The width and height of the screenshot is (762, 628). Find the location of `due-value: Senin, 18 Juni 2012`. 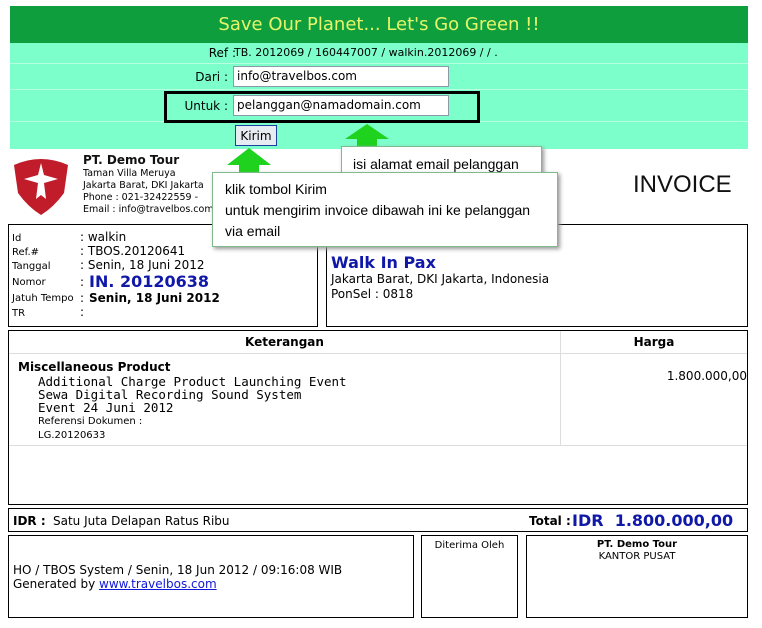

due-value: Senin, 18 Juni 2012 is located at coordinates (154, 298).